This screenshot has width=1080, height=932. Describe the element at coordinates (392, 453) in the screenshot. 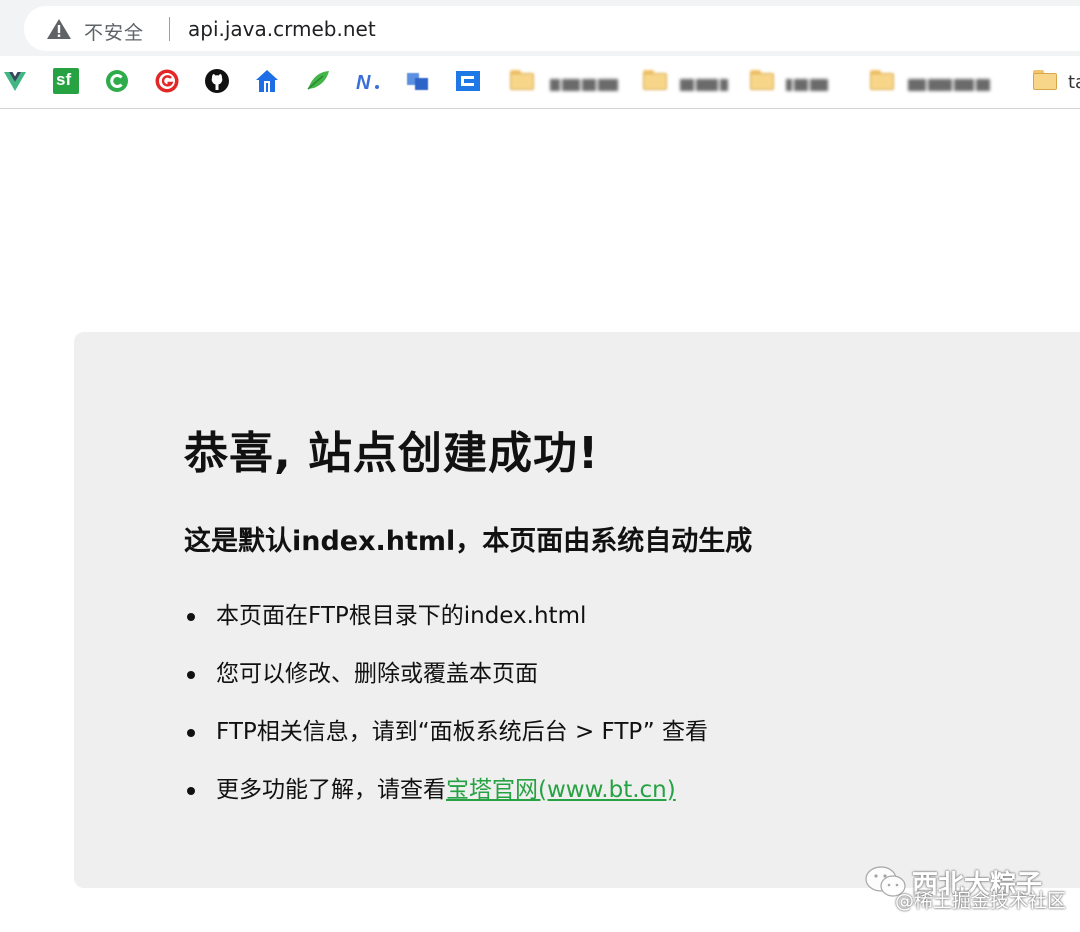

I see `page-title: 恭喜, 站点创建成功!` at that location.